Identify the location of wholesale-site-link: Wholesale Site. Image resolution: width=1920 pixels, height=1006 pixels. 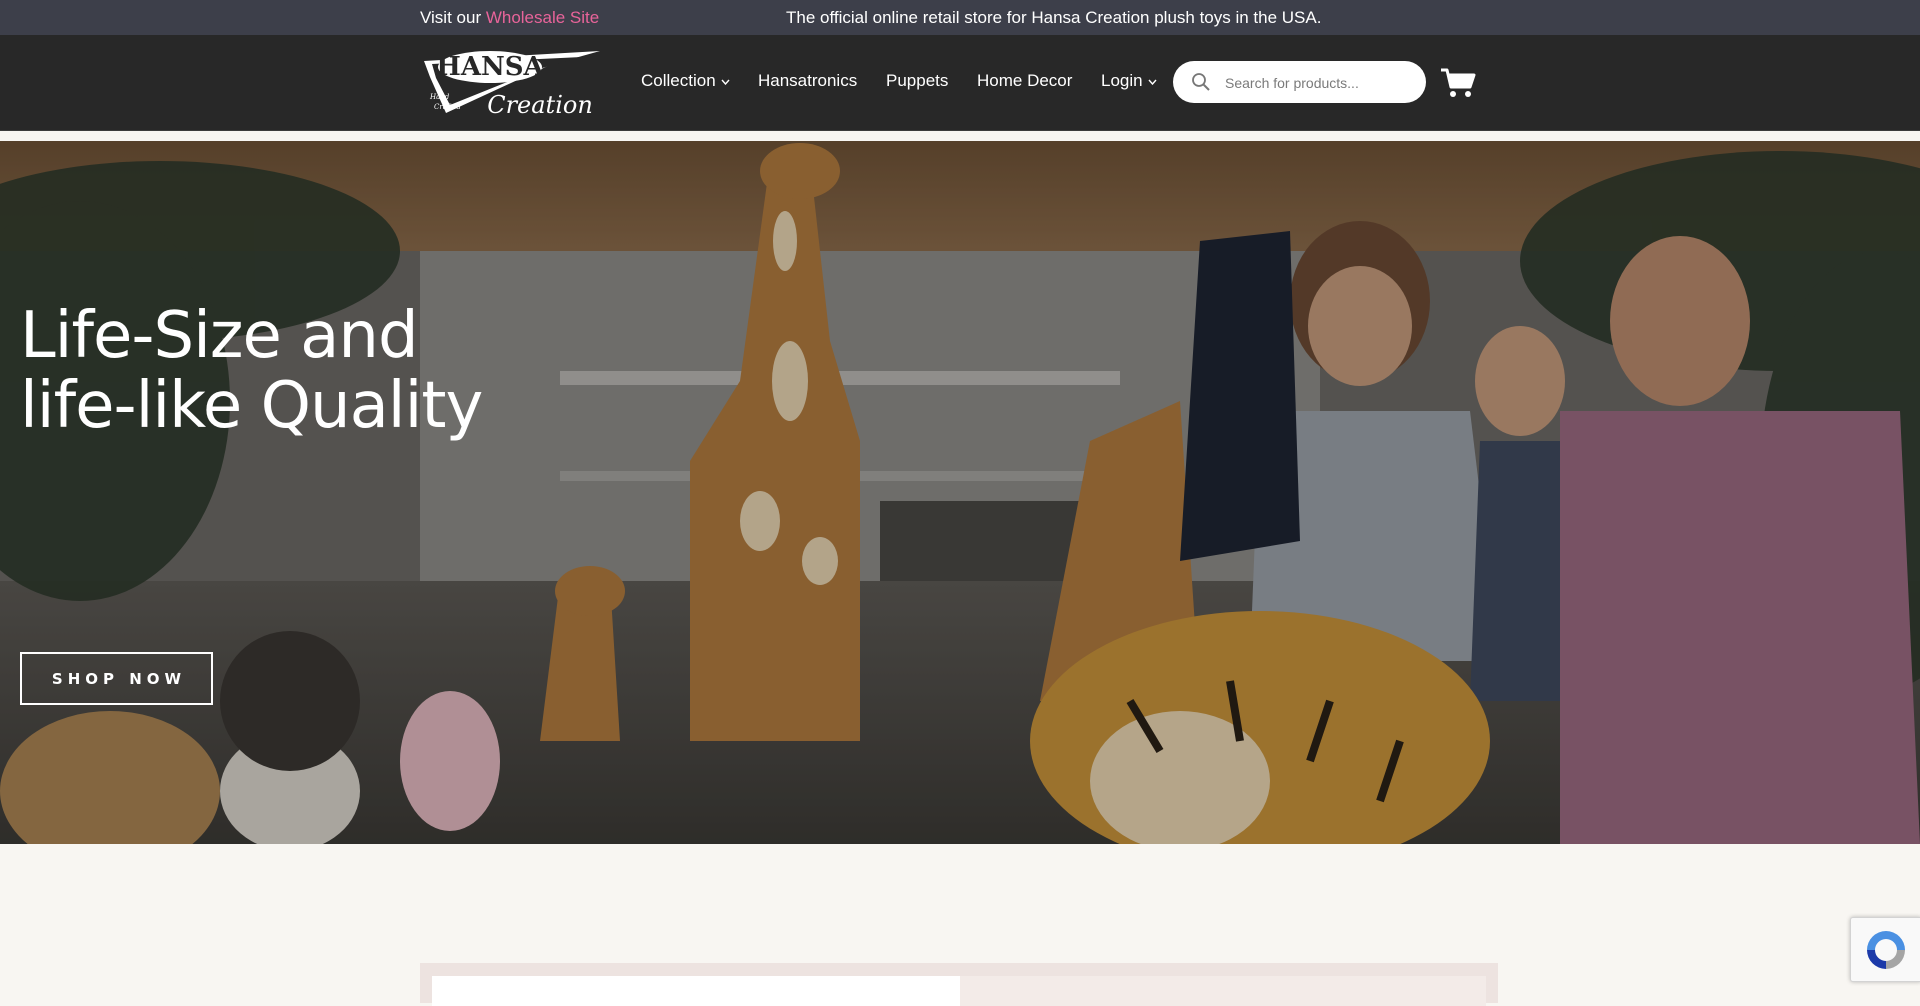
(542, 17).